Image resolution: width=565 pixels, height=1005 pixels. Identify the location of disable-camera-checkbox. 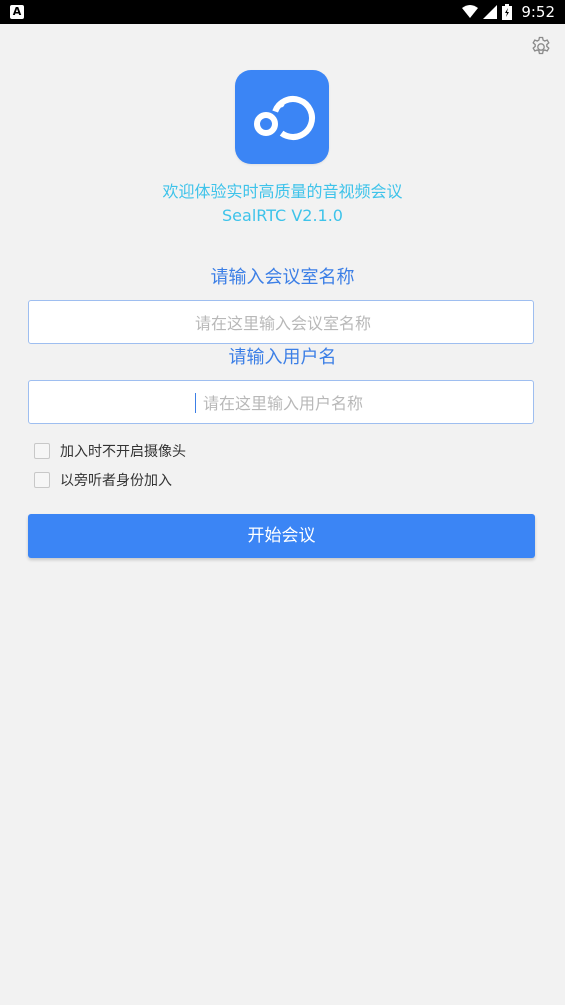
(42, 451).